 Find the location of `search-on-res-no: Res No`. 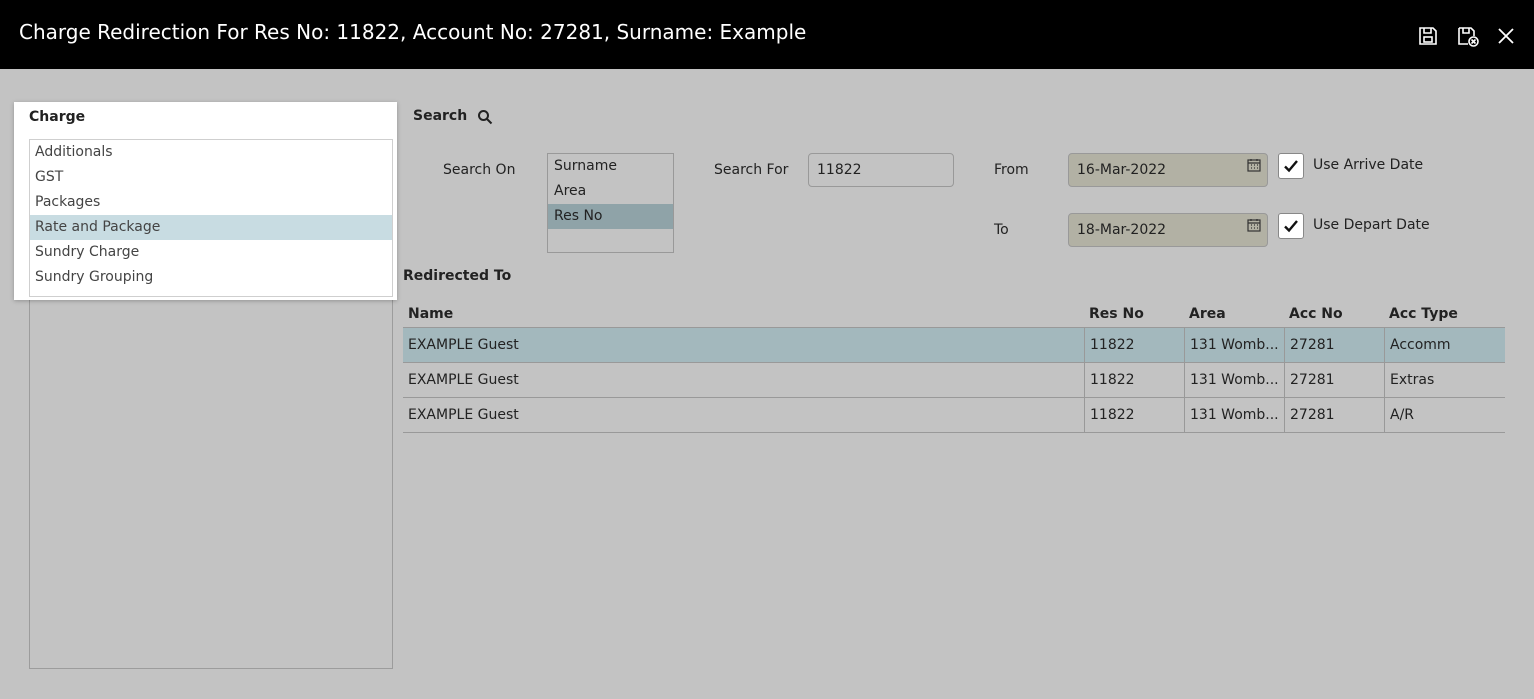

search-on-res-no: Res No is located at coordinates (610, 216).